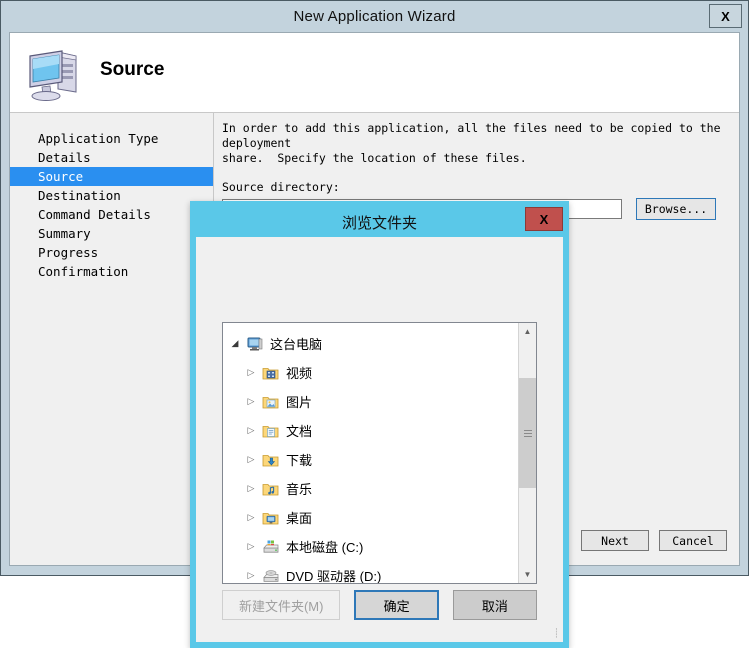  I want to click on tree-item-label: 图片, so click(299, 402).